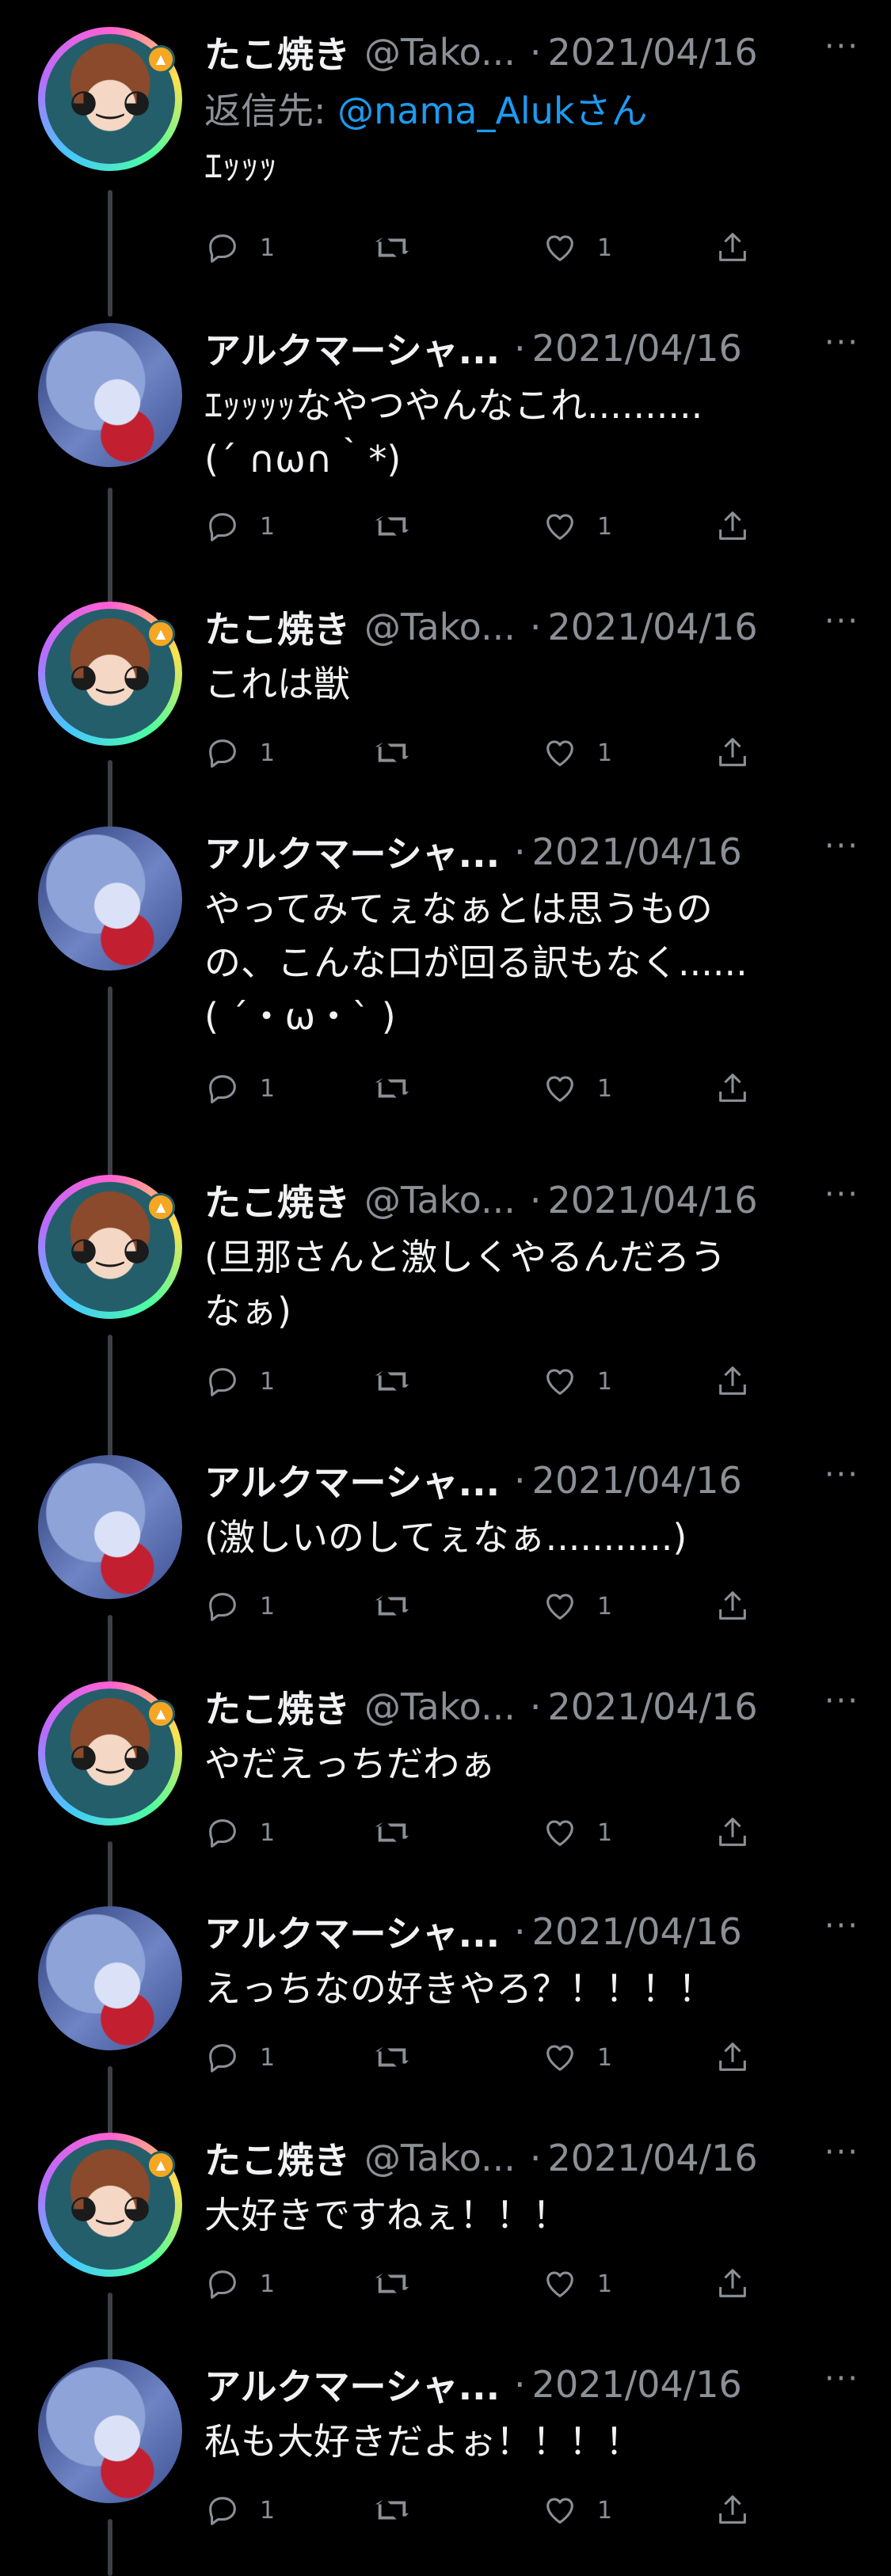 This screenshot has height=2576, width=891. What do you see at coordinates (241, 166) in the screenshot?
I see `tweet-text: ｴｯｯｯ` at bounding box center [241, 166].